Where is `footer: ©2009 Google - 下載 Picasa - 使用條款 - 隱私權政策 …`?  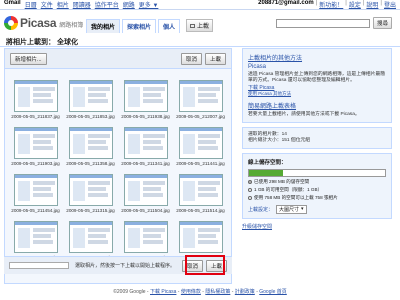
footer: ©2009 Google - 下載 Picasa - 使用條款 - 隱私權政策 … is located at coordinates (200, 292).